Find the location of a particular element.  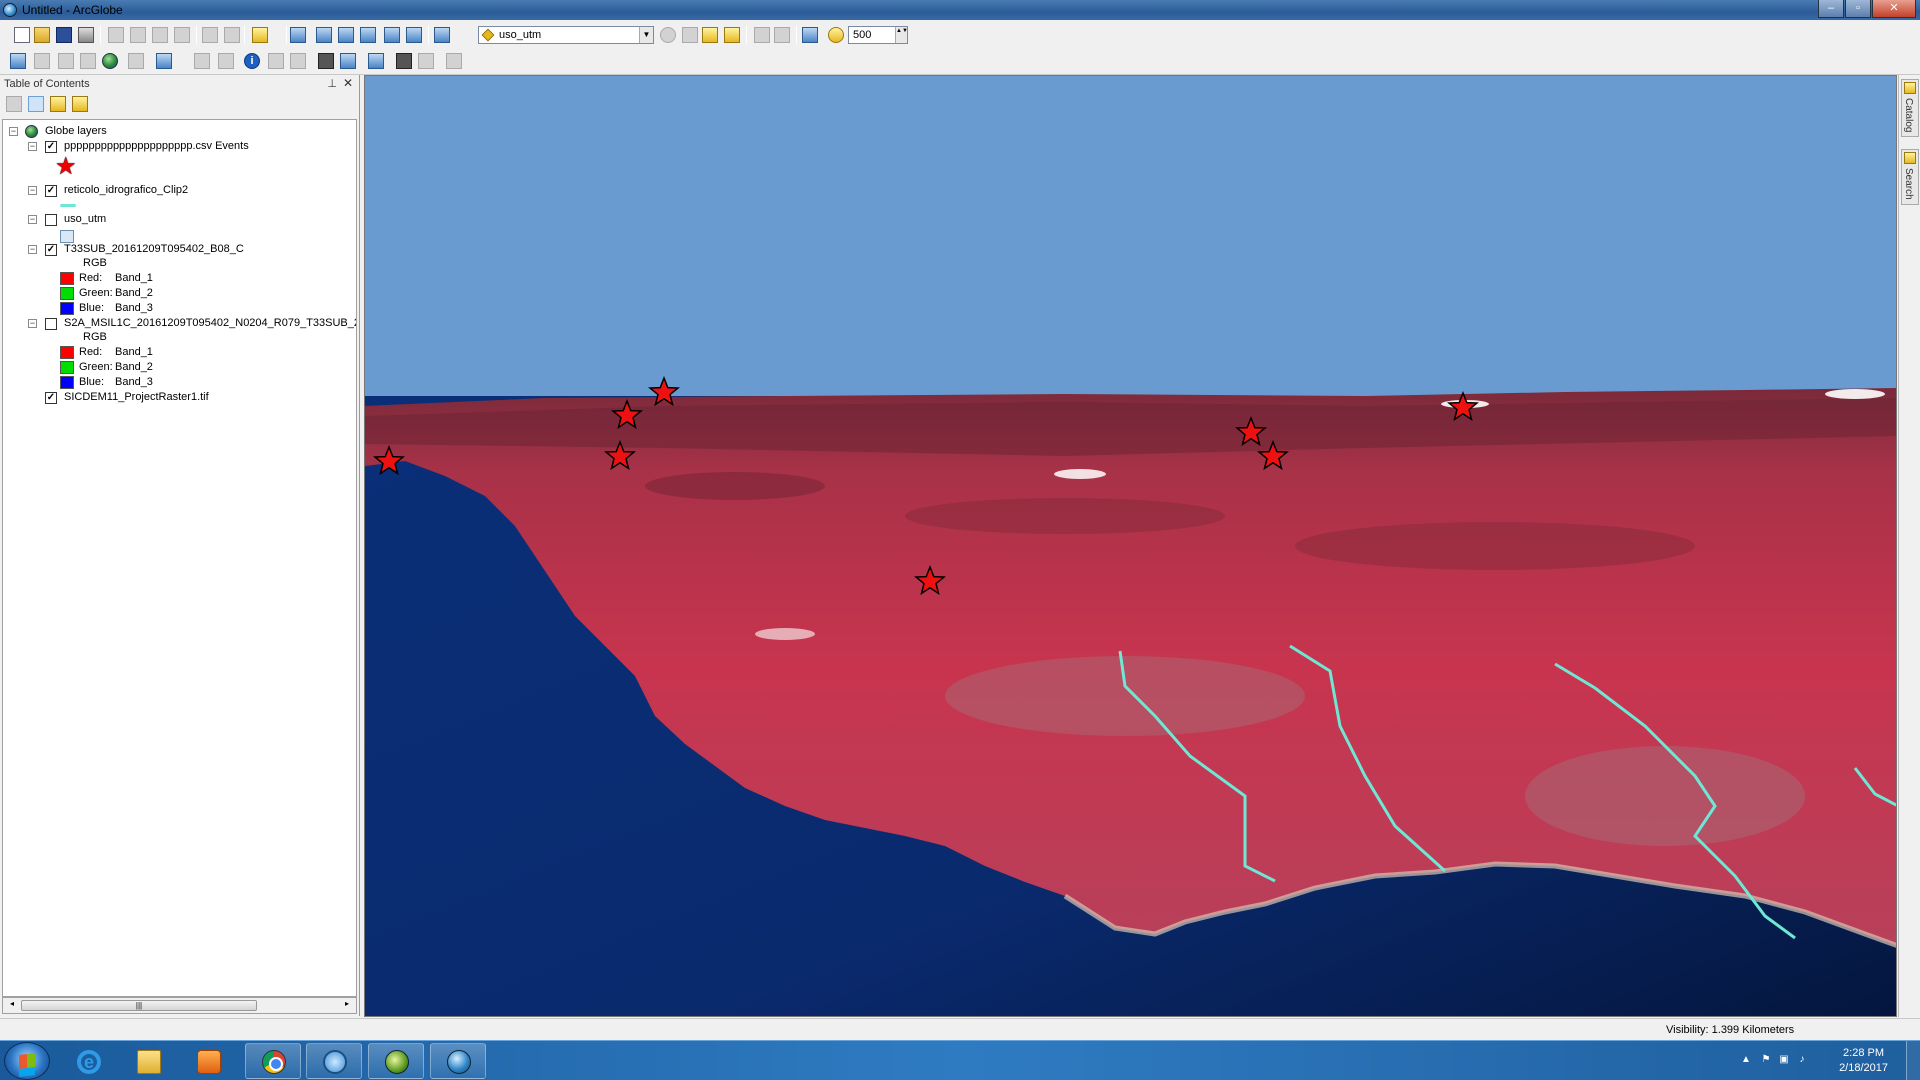

print-icon is located at coordinates (86, 35).